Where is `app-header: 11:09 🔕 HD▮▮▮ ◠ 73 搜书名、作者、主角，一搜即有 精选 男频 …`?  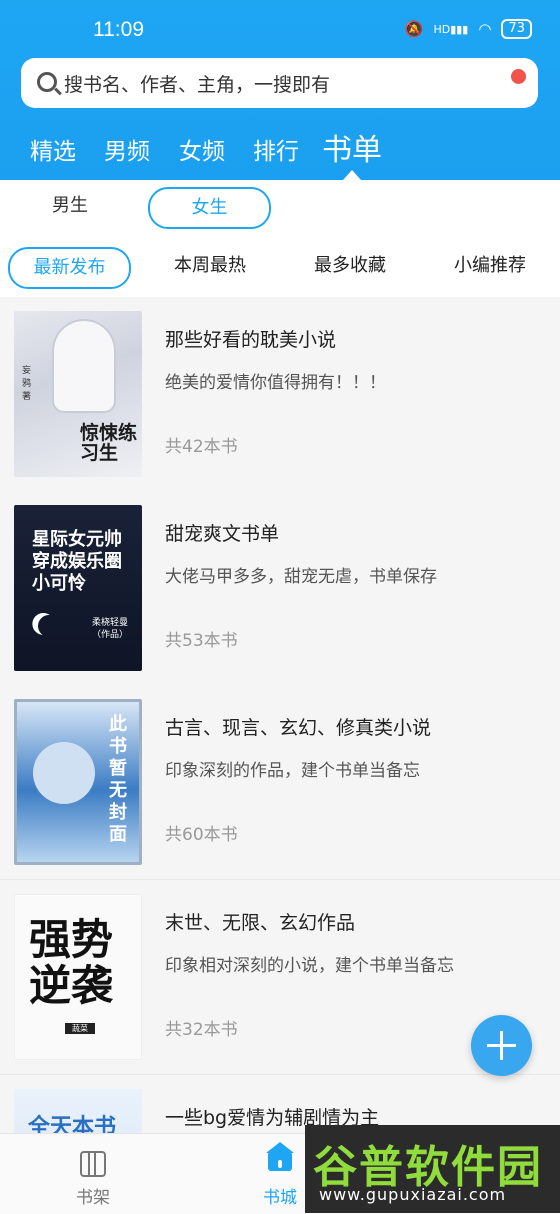
app-header: 11:09 🔕 HD▮▮▮ ◠ 73 搜书名、作者、主角，一搜即有 精选 男频 … is located at coordinates (280, 90).